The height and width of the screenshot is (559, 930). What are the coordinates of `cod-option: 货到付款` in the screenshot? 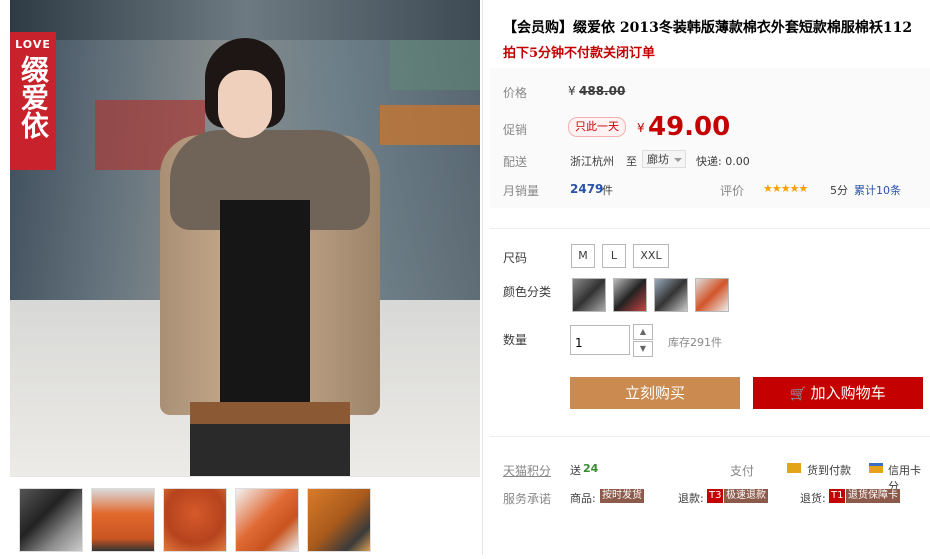 It's located at (829, 470).